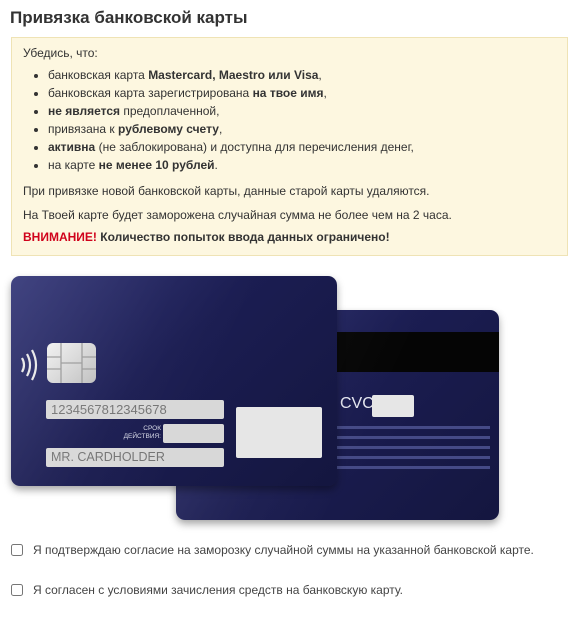 The width and height of the screenshot is (583, 619). I want to click on expiry-label: СРОК ДЕЙСТВИЯ:, so click(142, 432).